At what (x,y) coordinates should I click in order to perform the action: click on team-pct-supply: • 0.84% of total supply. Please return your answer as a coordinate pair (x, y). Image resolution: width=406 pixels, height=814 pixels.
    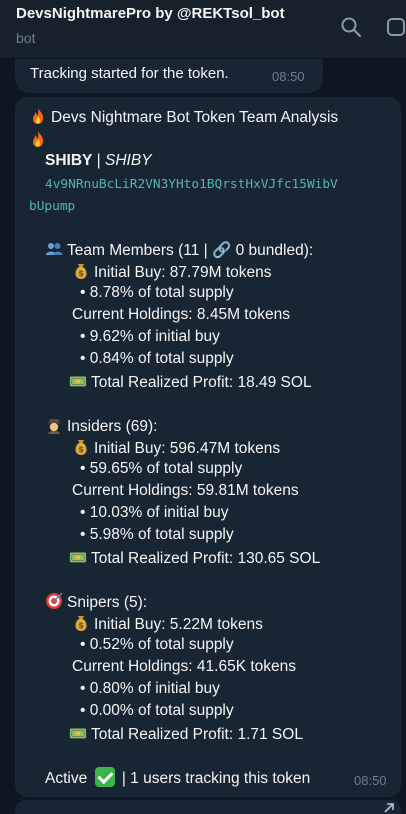
    Looking at the image, I should click on (157, 358).